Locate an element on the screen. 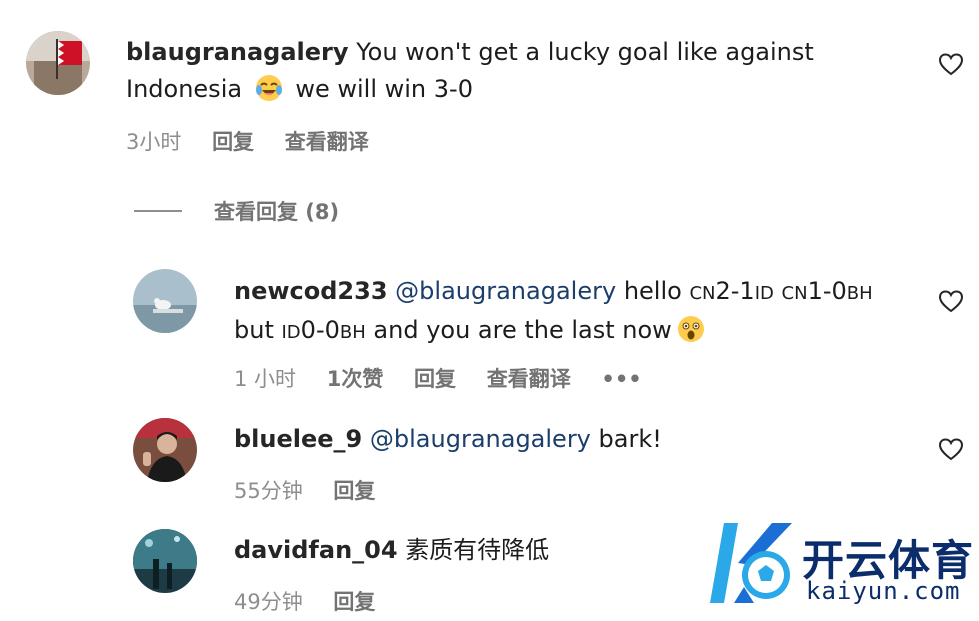  shocked-face-emoji-icon is located at coordinates (691, 329).